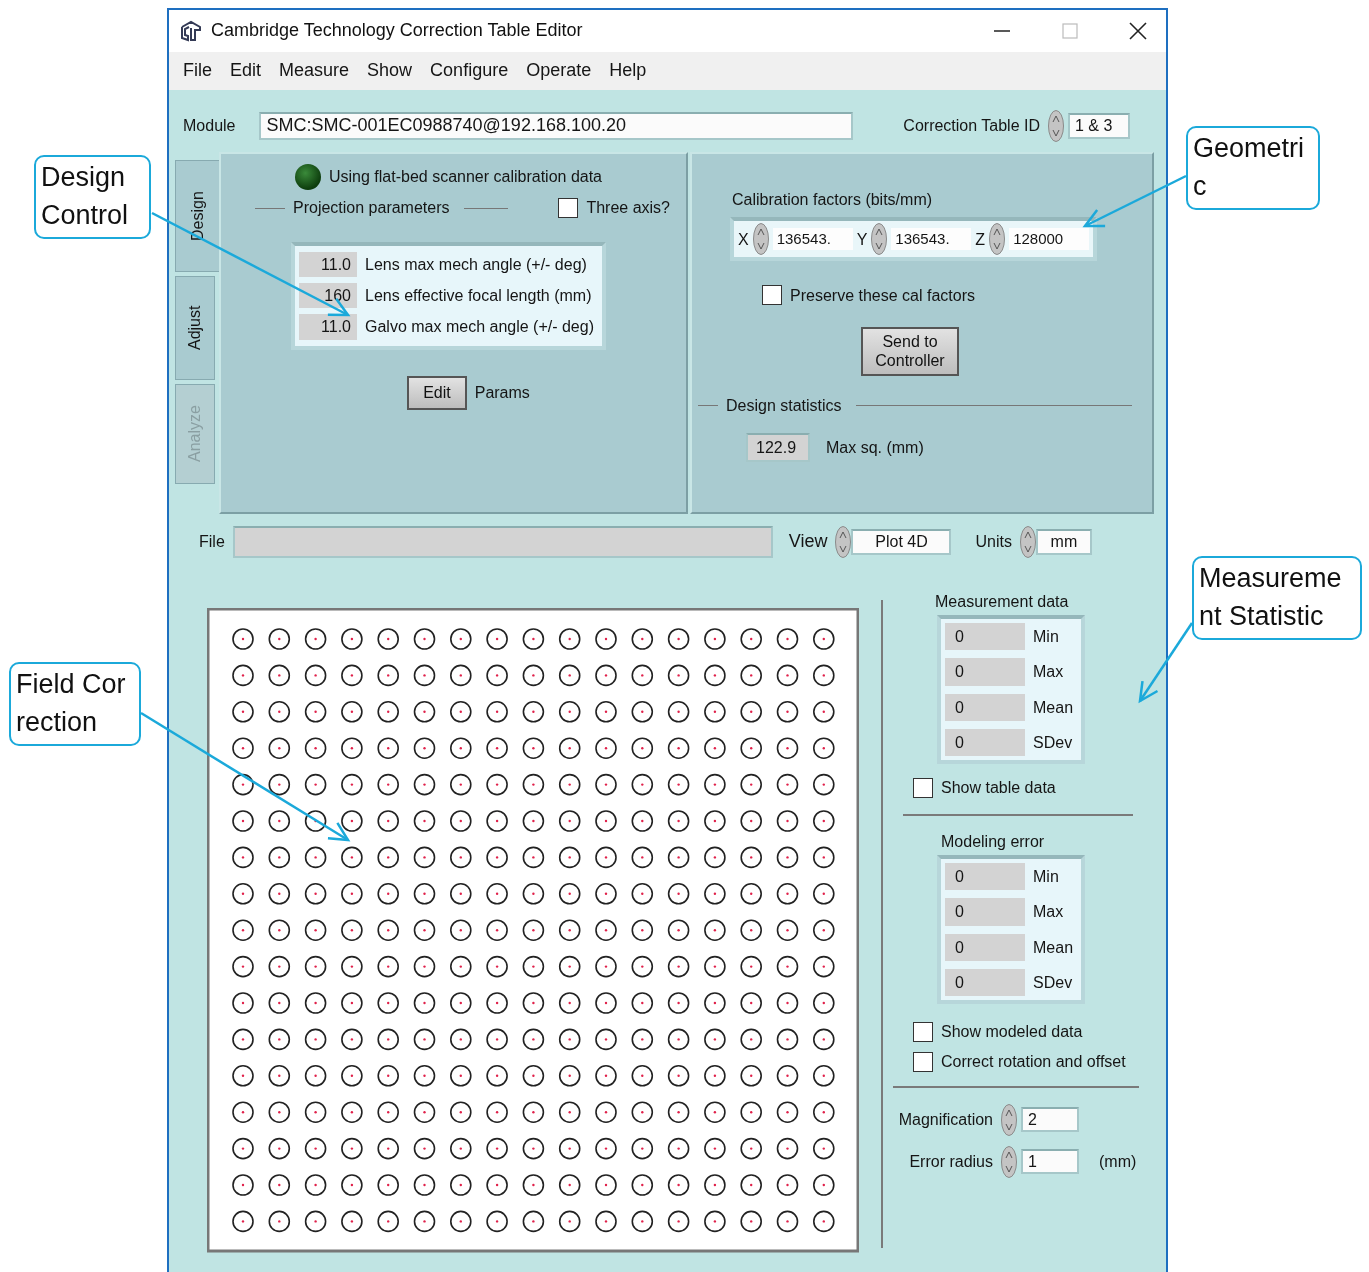 The height and width of the screenshot is (1272, 1369). I want to click on send-to-controller-button: Send to Controller, so click(910, 351).